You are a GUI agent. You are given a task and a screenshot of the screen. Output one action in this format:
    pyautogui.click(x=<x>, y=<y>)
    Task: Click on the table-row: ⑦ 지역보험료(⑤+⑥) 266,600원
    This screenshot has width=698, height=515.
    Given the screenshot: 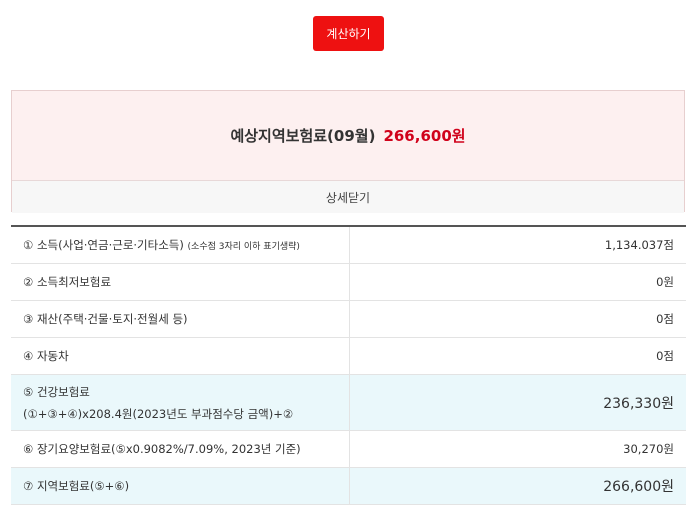 What is the action you would take?
    pyautogui.click(x=348, y=486)
    